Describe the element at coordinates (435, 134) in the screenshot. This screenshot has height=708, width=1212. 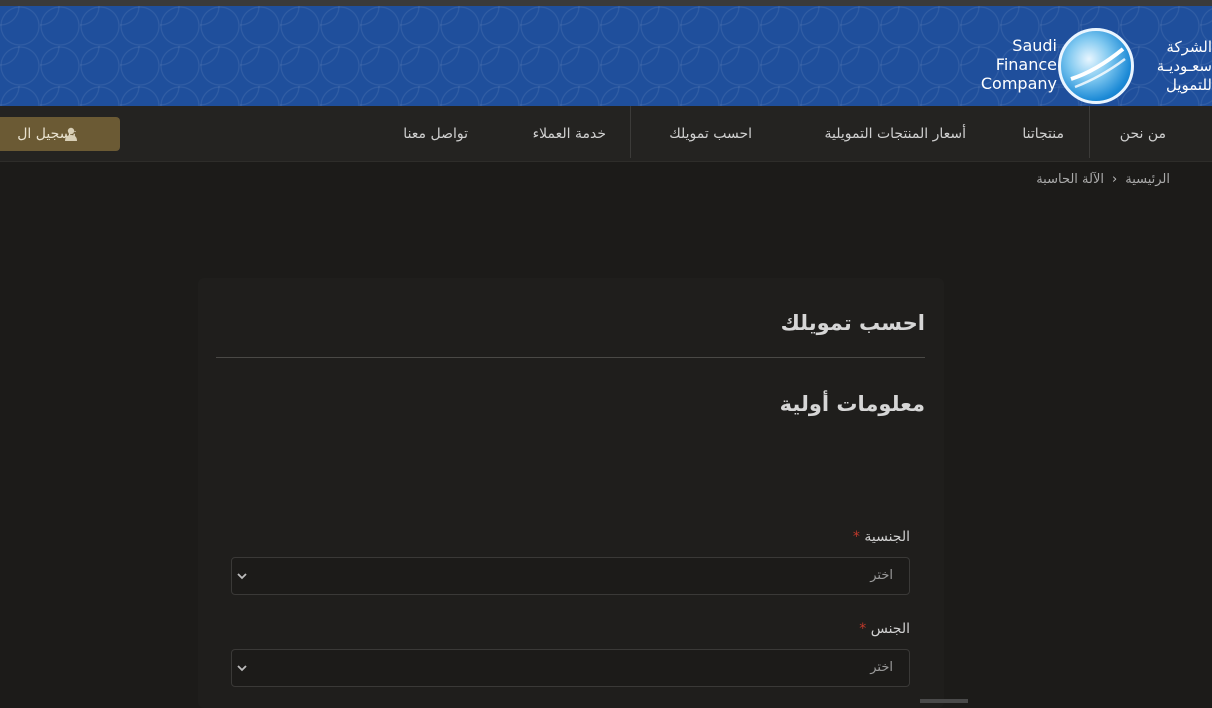
I see `nav-item-contact-us: تواصل معنا` at that location.